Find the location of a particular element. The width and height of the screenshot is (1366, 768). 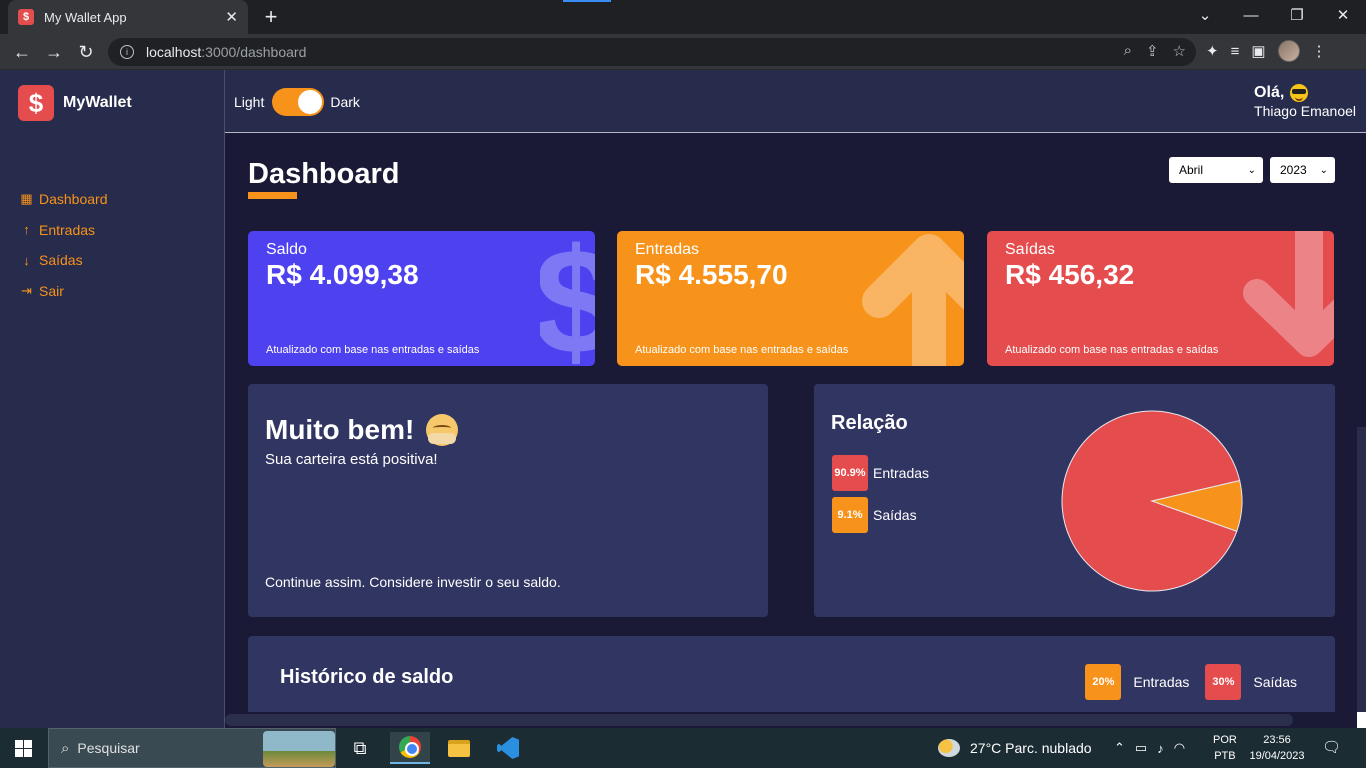

vertical-scrollbar is located at coordinates (1361, 569).